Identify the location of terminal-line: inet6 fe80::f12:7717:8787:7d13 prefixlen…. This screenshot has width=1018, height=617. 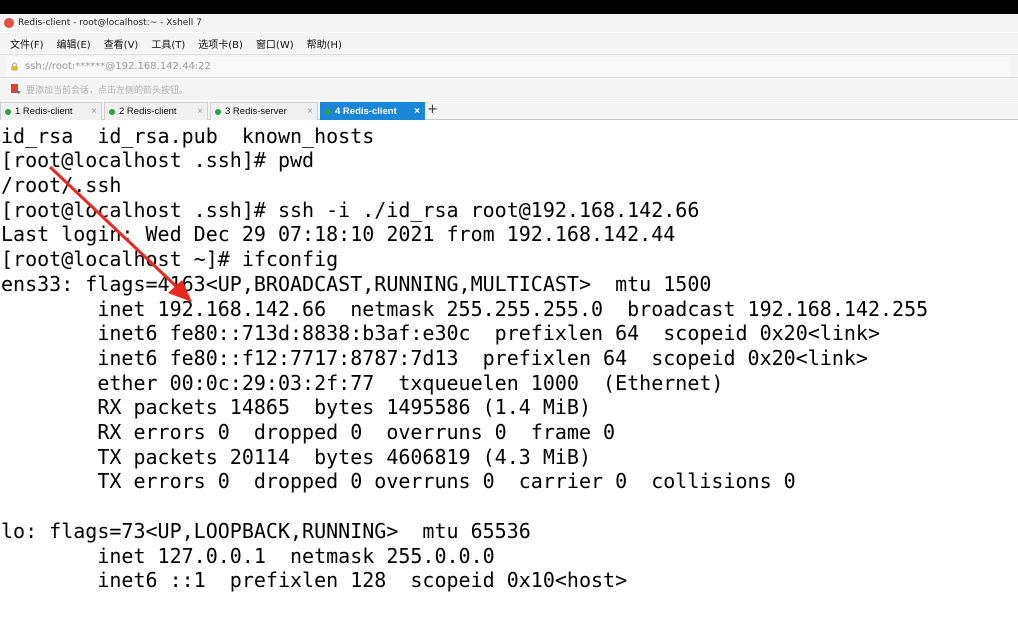
(434, 358).